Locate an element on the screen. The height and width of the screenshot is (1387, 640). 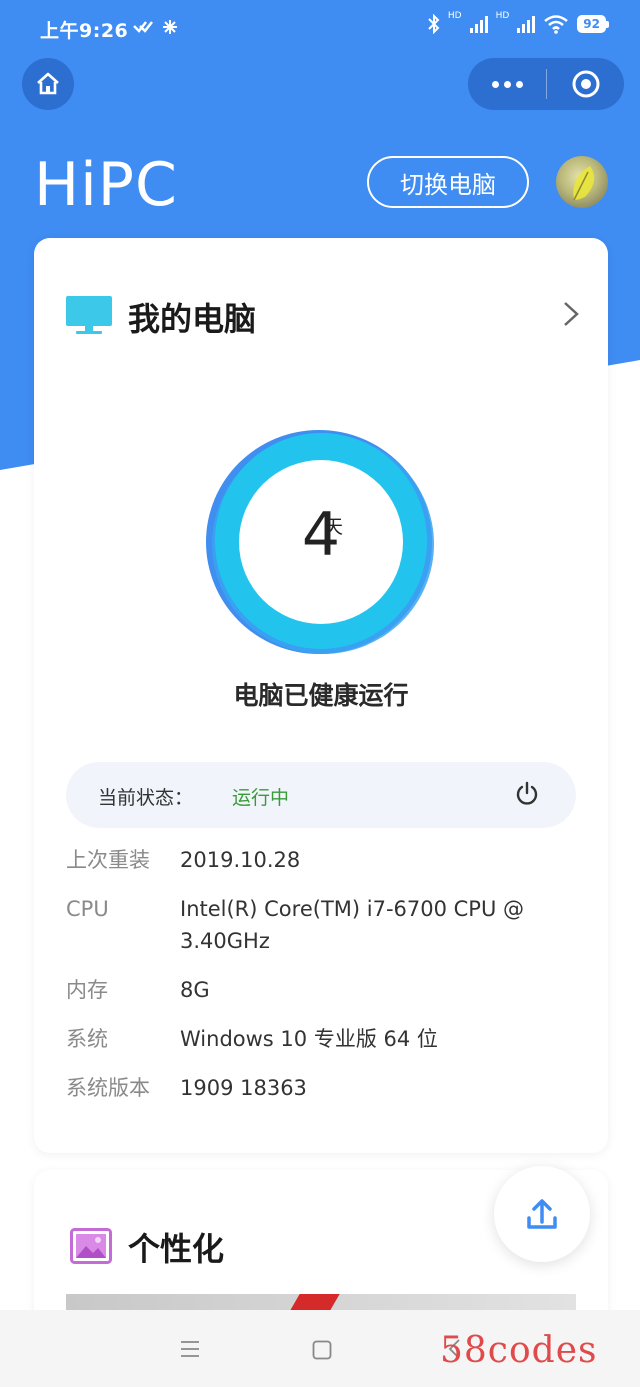
miniprogram-capsule is located at coordinates (546, 84).